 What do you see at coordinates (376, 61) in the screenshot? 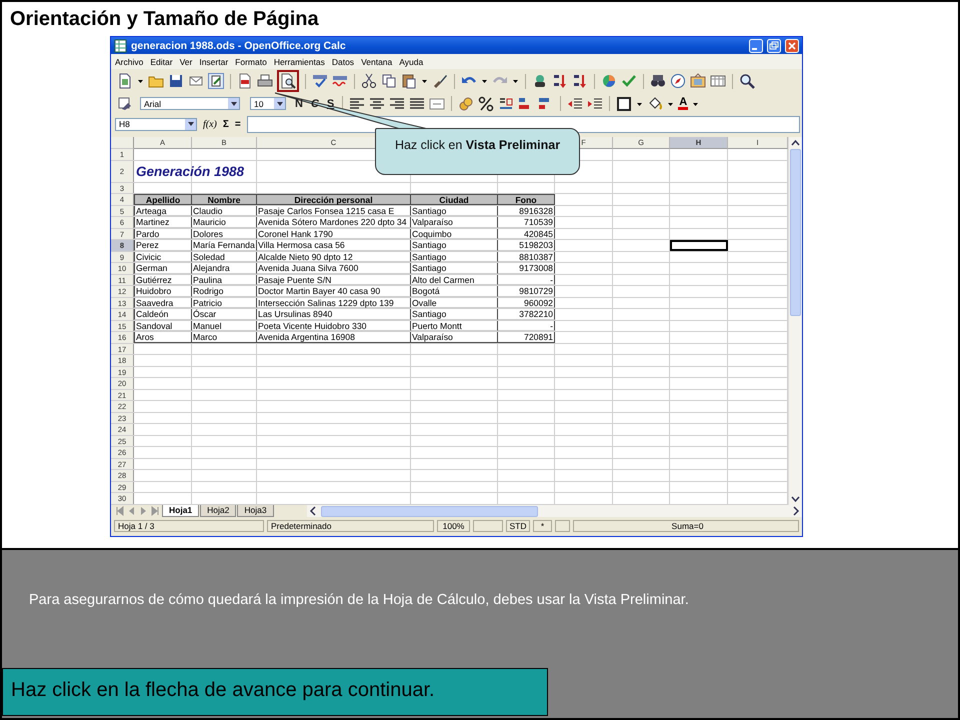
I see `menu-item: Ventana` at bounding box center [376, 61].